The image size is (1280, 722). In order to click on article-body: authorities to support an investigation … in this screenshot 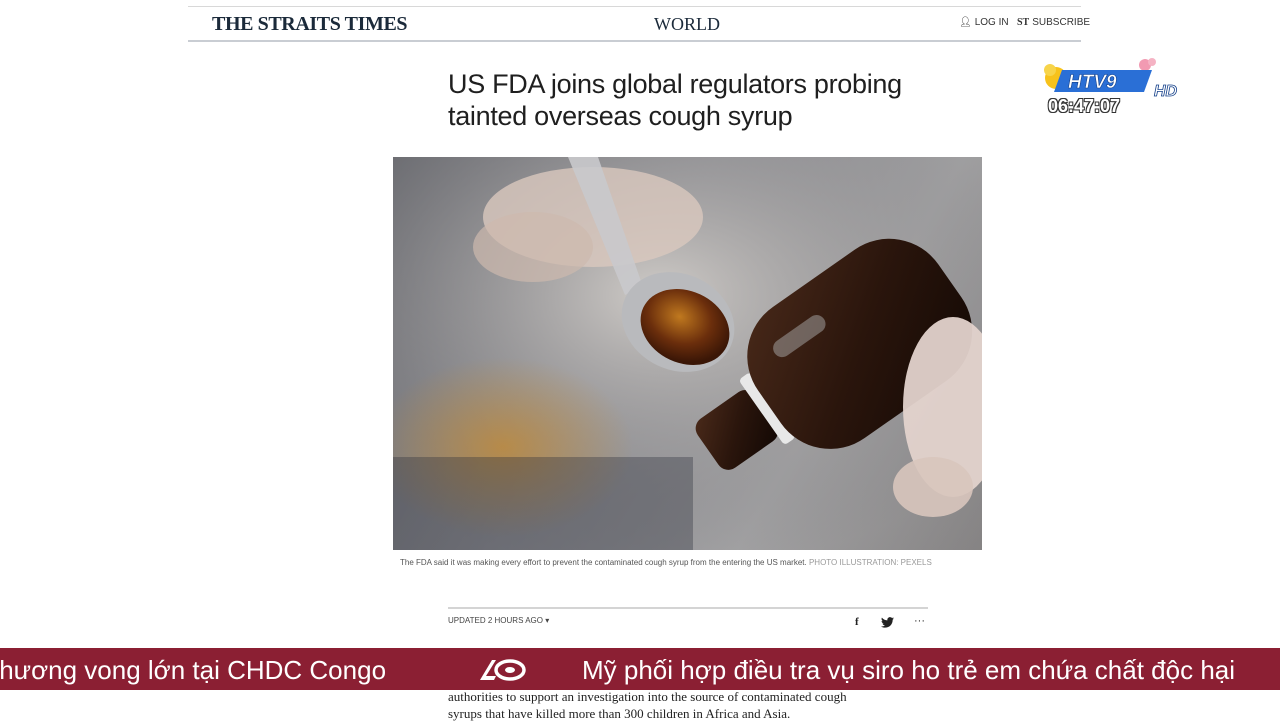, I will do `click(688, 705)`.